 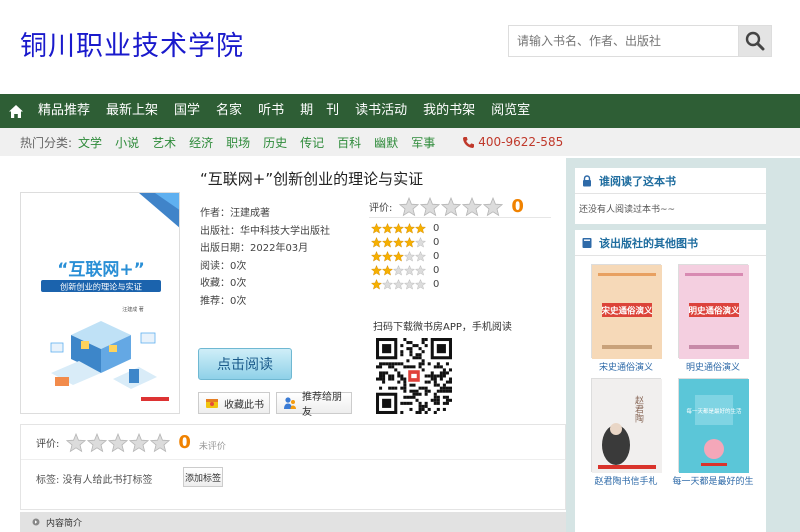 What do you see at coordinates (312, 179) in the screenshot?
I see `book-title: “互联网+”创新创业的理论与实证` at bounding box center [312, 179].